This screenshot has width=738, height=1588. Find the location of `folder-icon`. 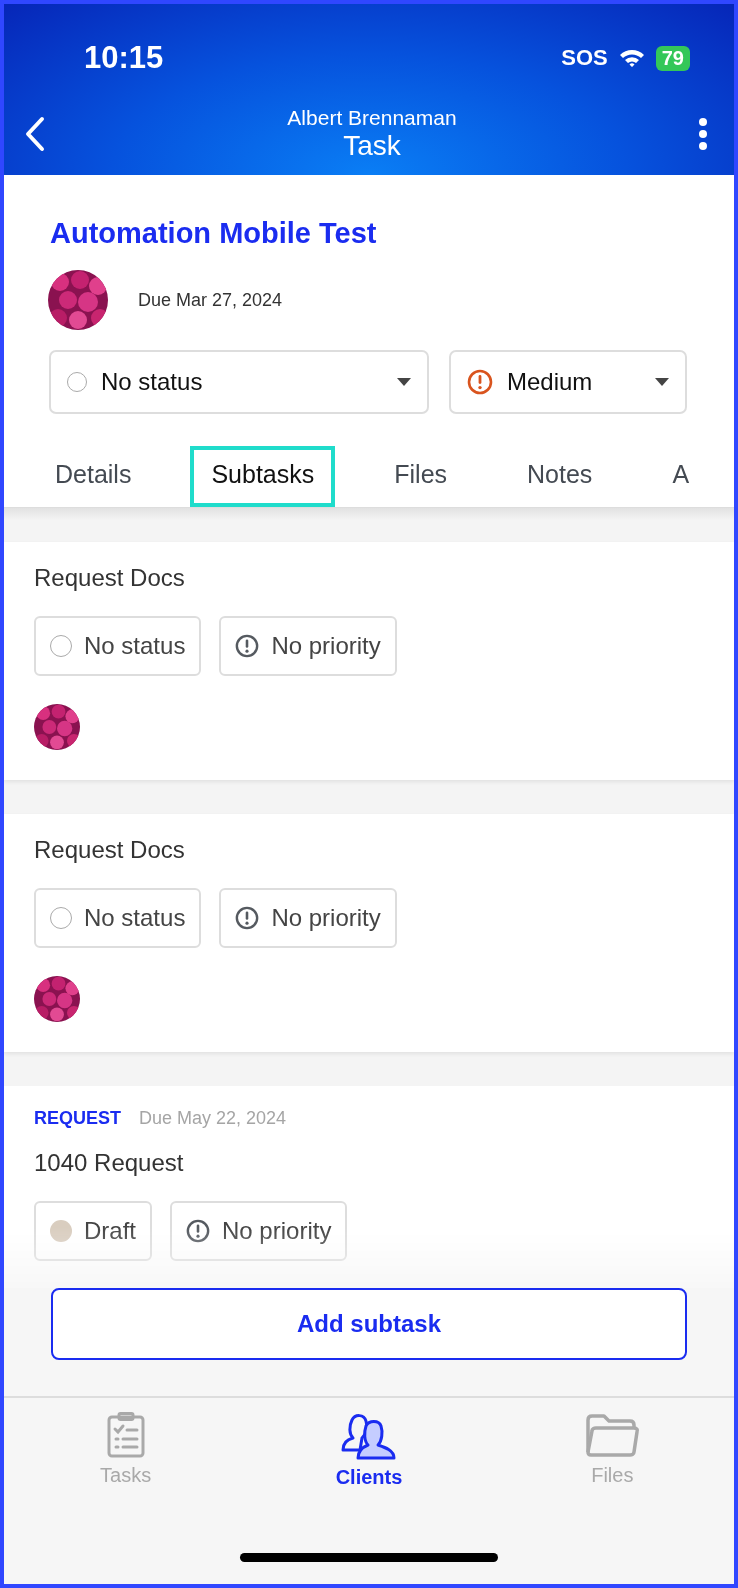

folder-icon is located at coordinates (612, 1435).